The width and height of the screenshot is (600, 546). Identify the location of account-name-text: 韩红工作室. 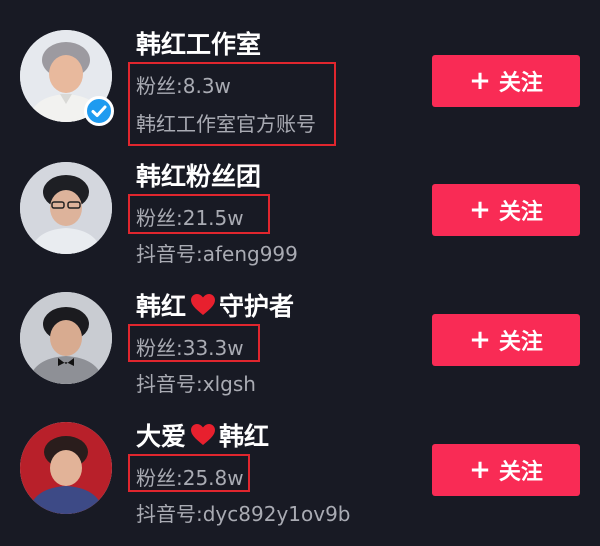
(199, 44).